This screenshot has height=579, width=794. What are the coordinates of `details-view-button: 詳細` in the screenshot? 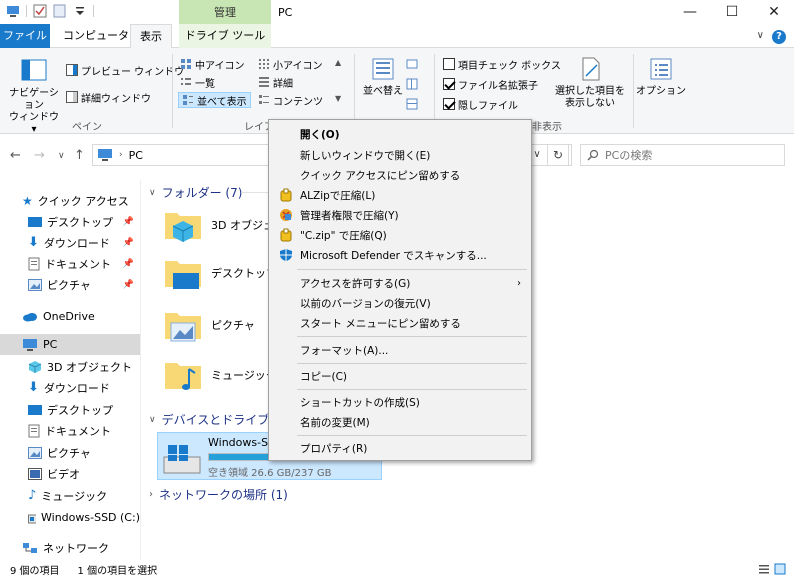 It's located at (275, 82).